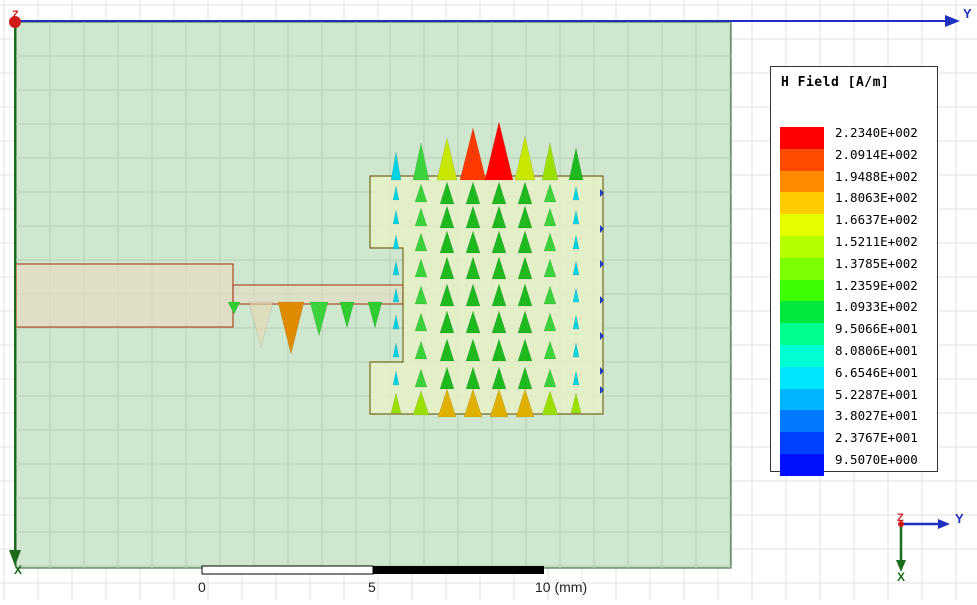 This screenshot has width=977, height=605. What do you see at coordinates (901, 577) in the screenshot?
I see `triad-x-label: X` at bounding box center [901, 577].